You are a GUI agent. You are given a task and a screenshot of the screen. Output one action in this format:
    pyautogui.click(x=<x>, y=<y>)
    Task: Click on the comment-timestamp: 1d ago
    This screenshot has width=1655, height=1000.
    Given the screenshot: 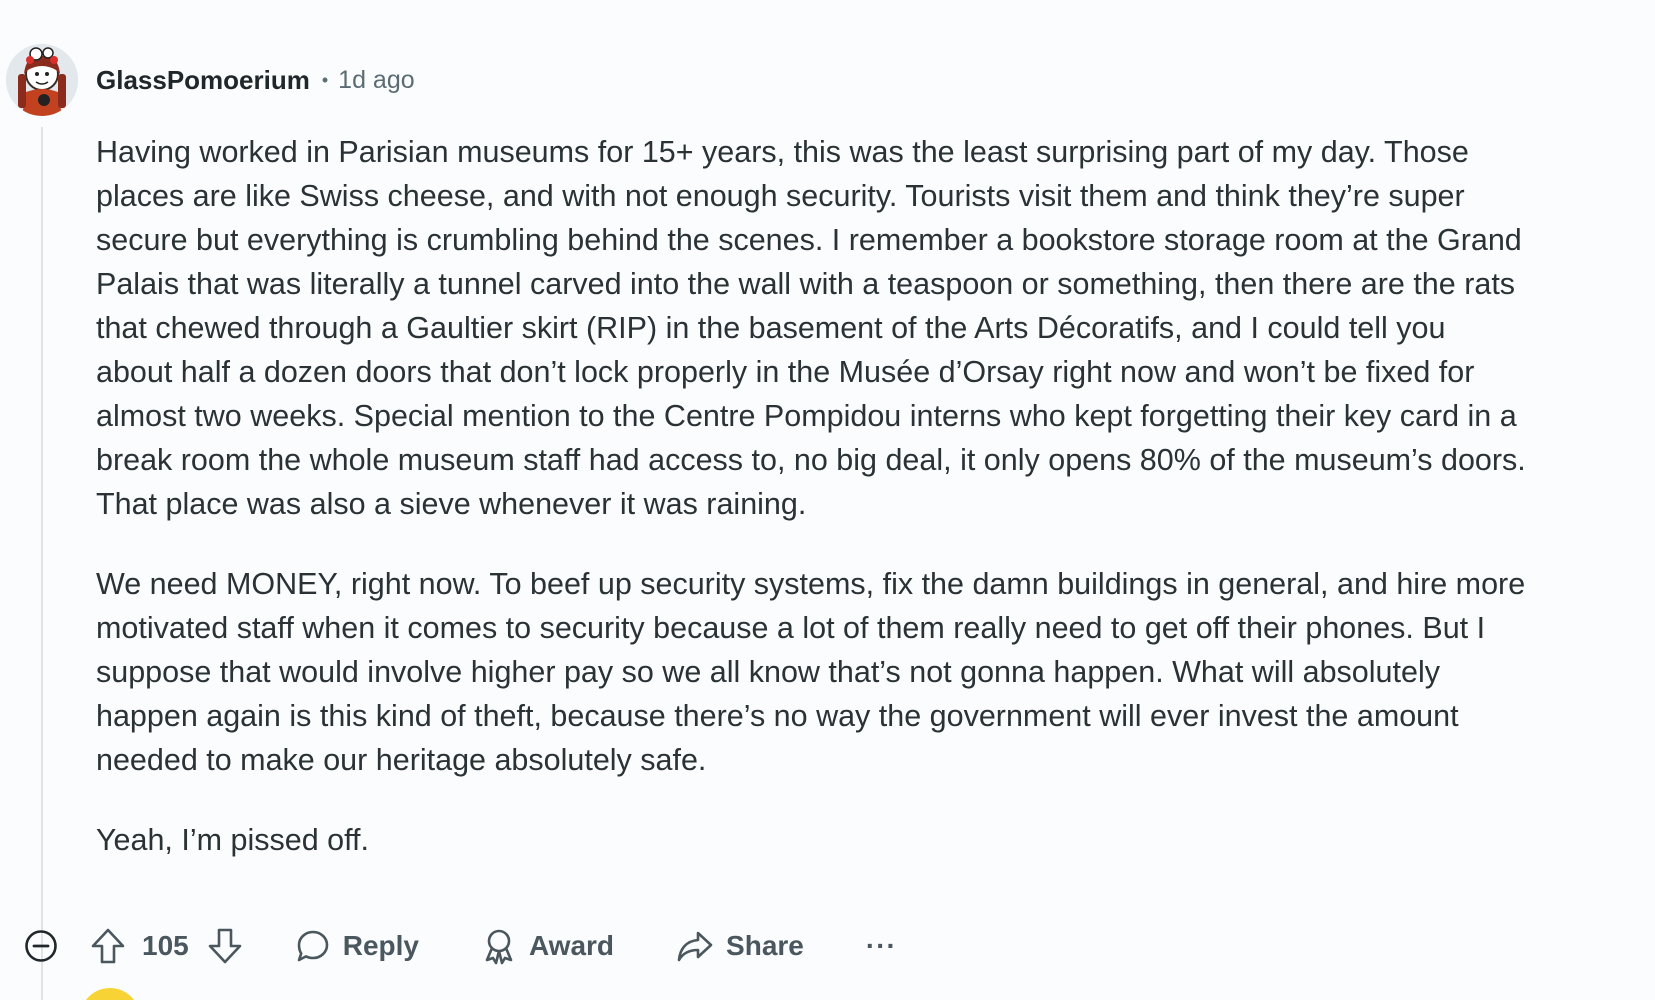 What is the action you would take?
    pyautogui.click(x=376, y=80)
    